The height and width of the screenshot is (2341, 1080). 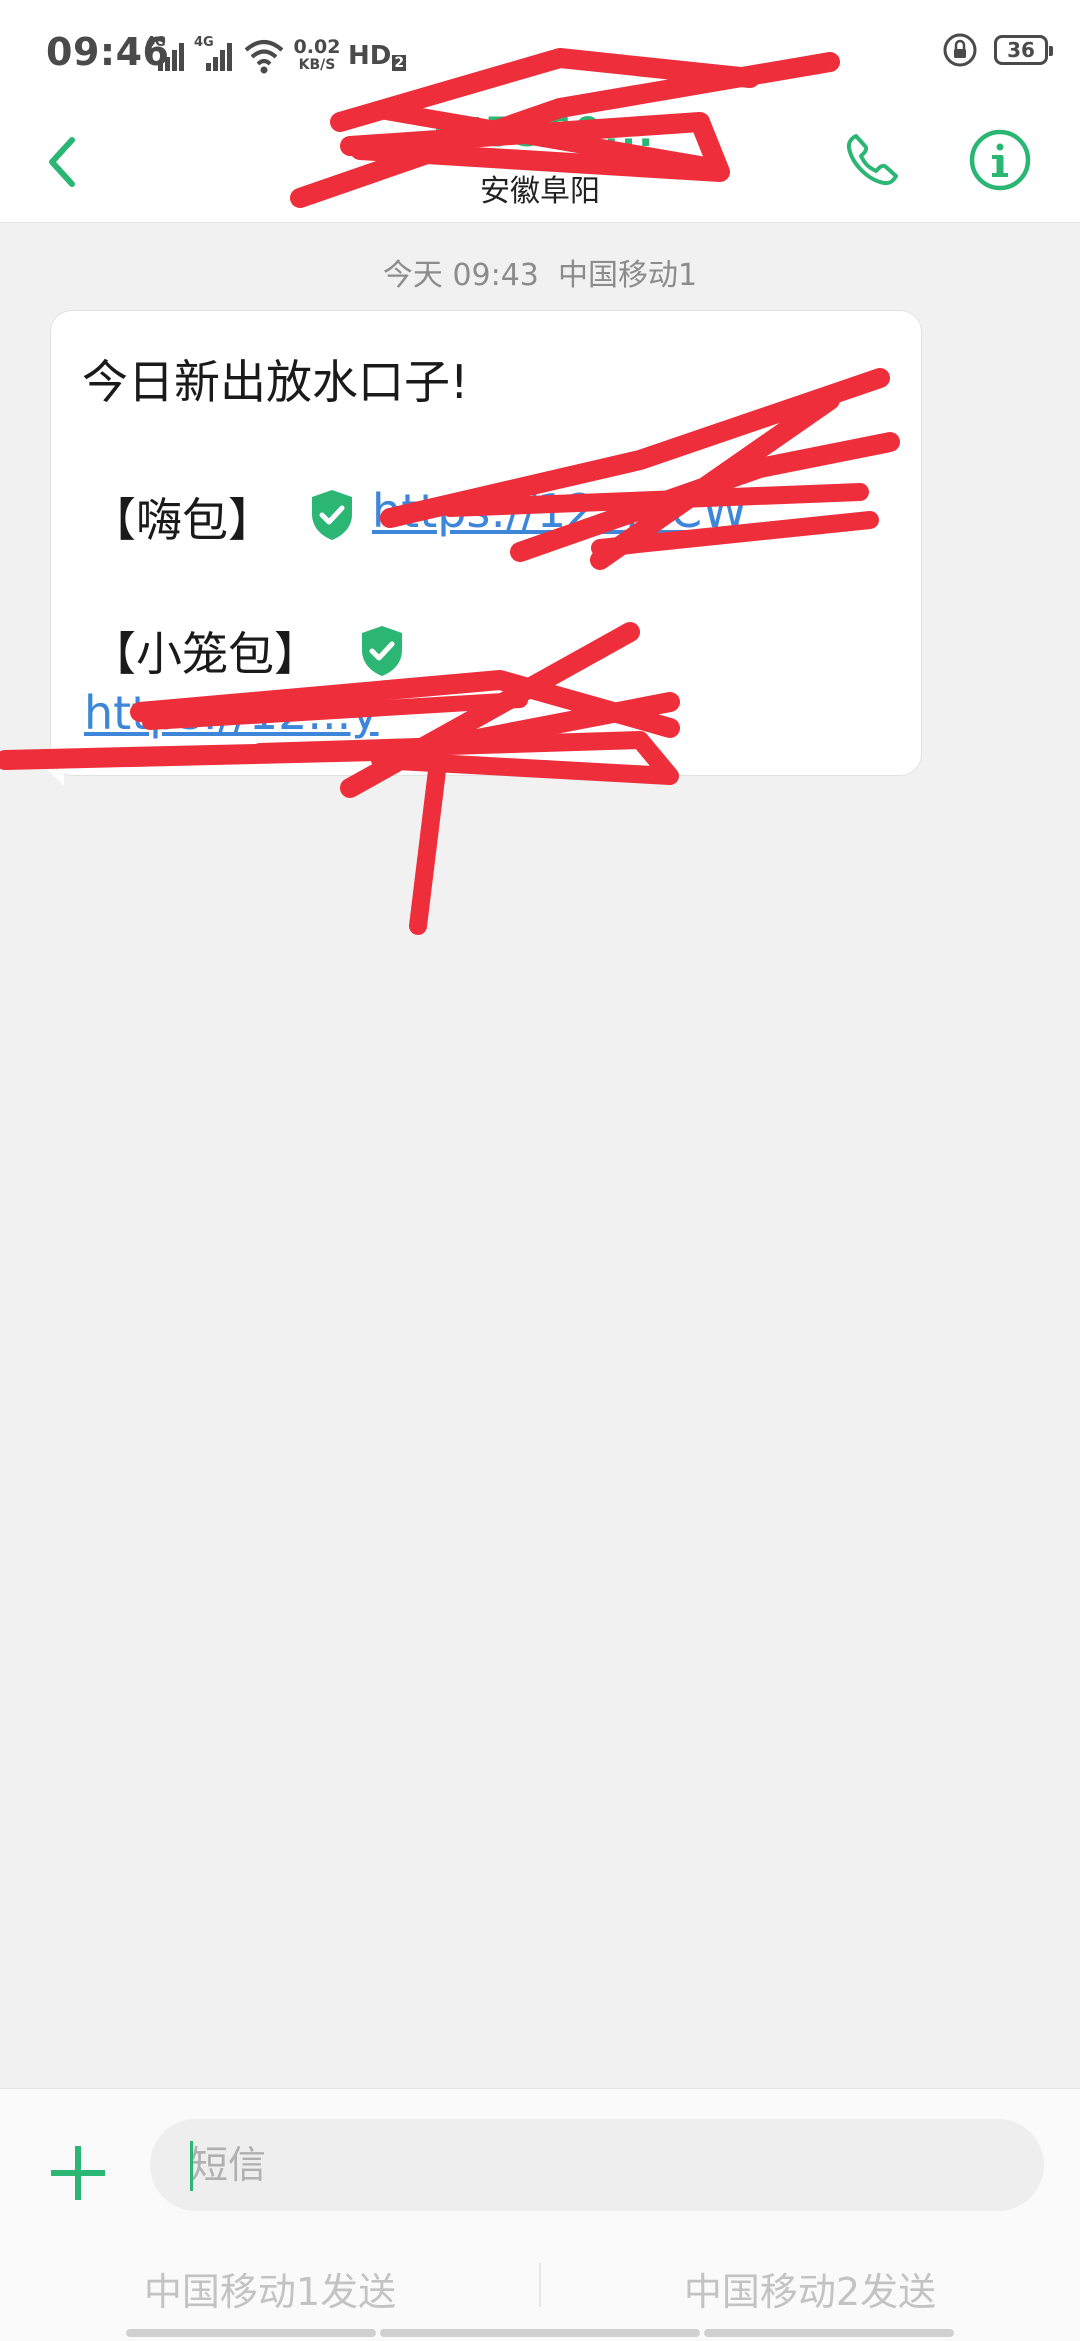 I want to click on hd-voice-icon: HD 2, so click(x=377, y=56).